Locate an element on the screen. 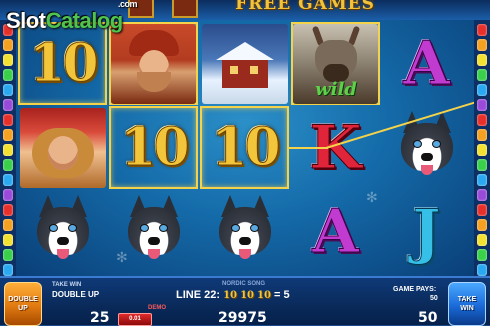  game-name-label: NORDIC SONG is located at coordinates (244, 284).